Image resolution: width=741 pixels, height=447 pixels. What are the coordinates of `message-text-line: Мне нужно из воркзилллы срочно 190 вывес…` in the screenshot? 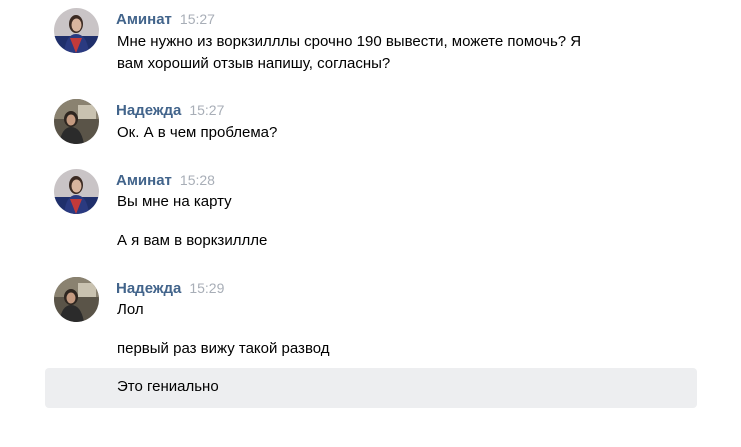 It's located at (349, 41).